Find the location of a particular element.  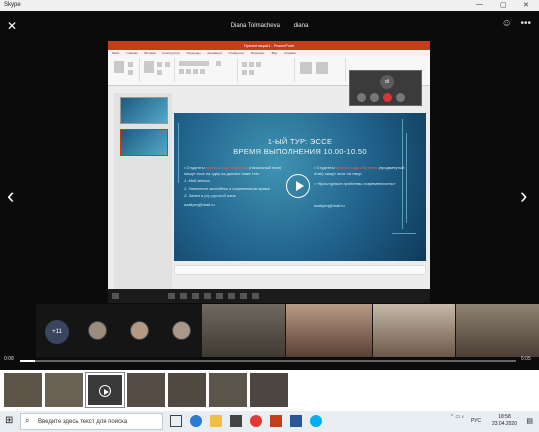

share-icon is located at coordinates (400, 97).